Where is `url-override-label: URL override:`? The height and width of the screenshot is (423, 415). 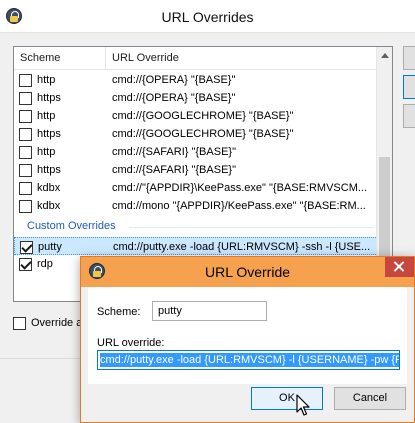 url-override-label: URL override: is located at coordinates (131, 343).